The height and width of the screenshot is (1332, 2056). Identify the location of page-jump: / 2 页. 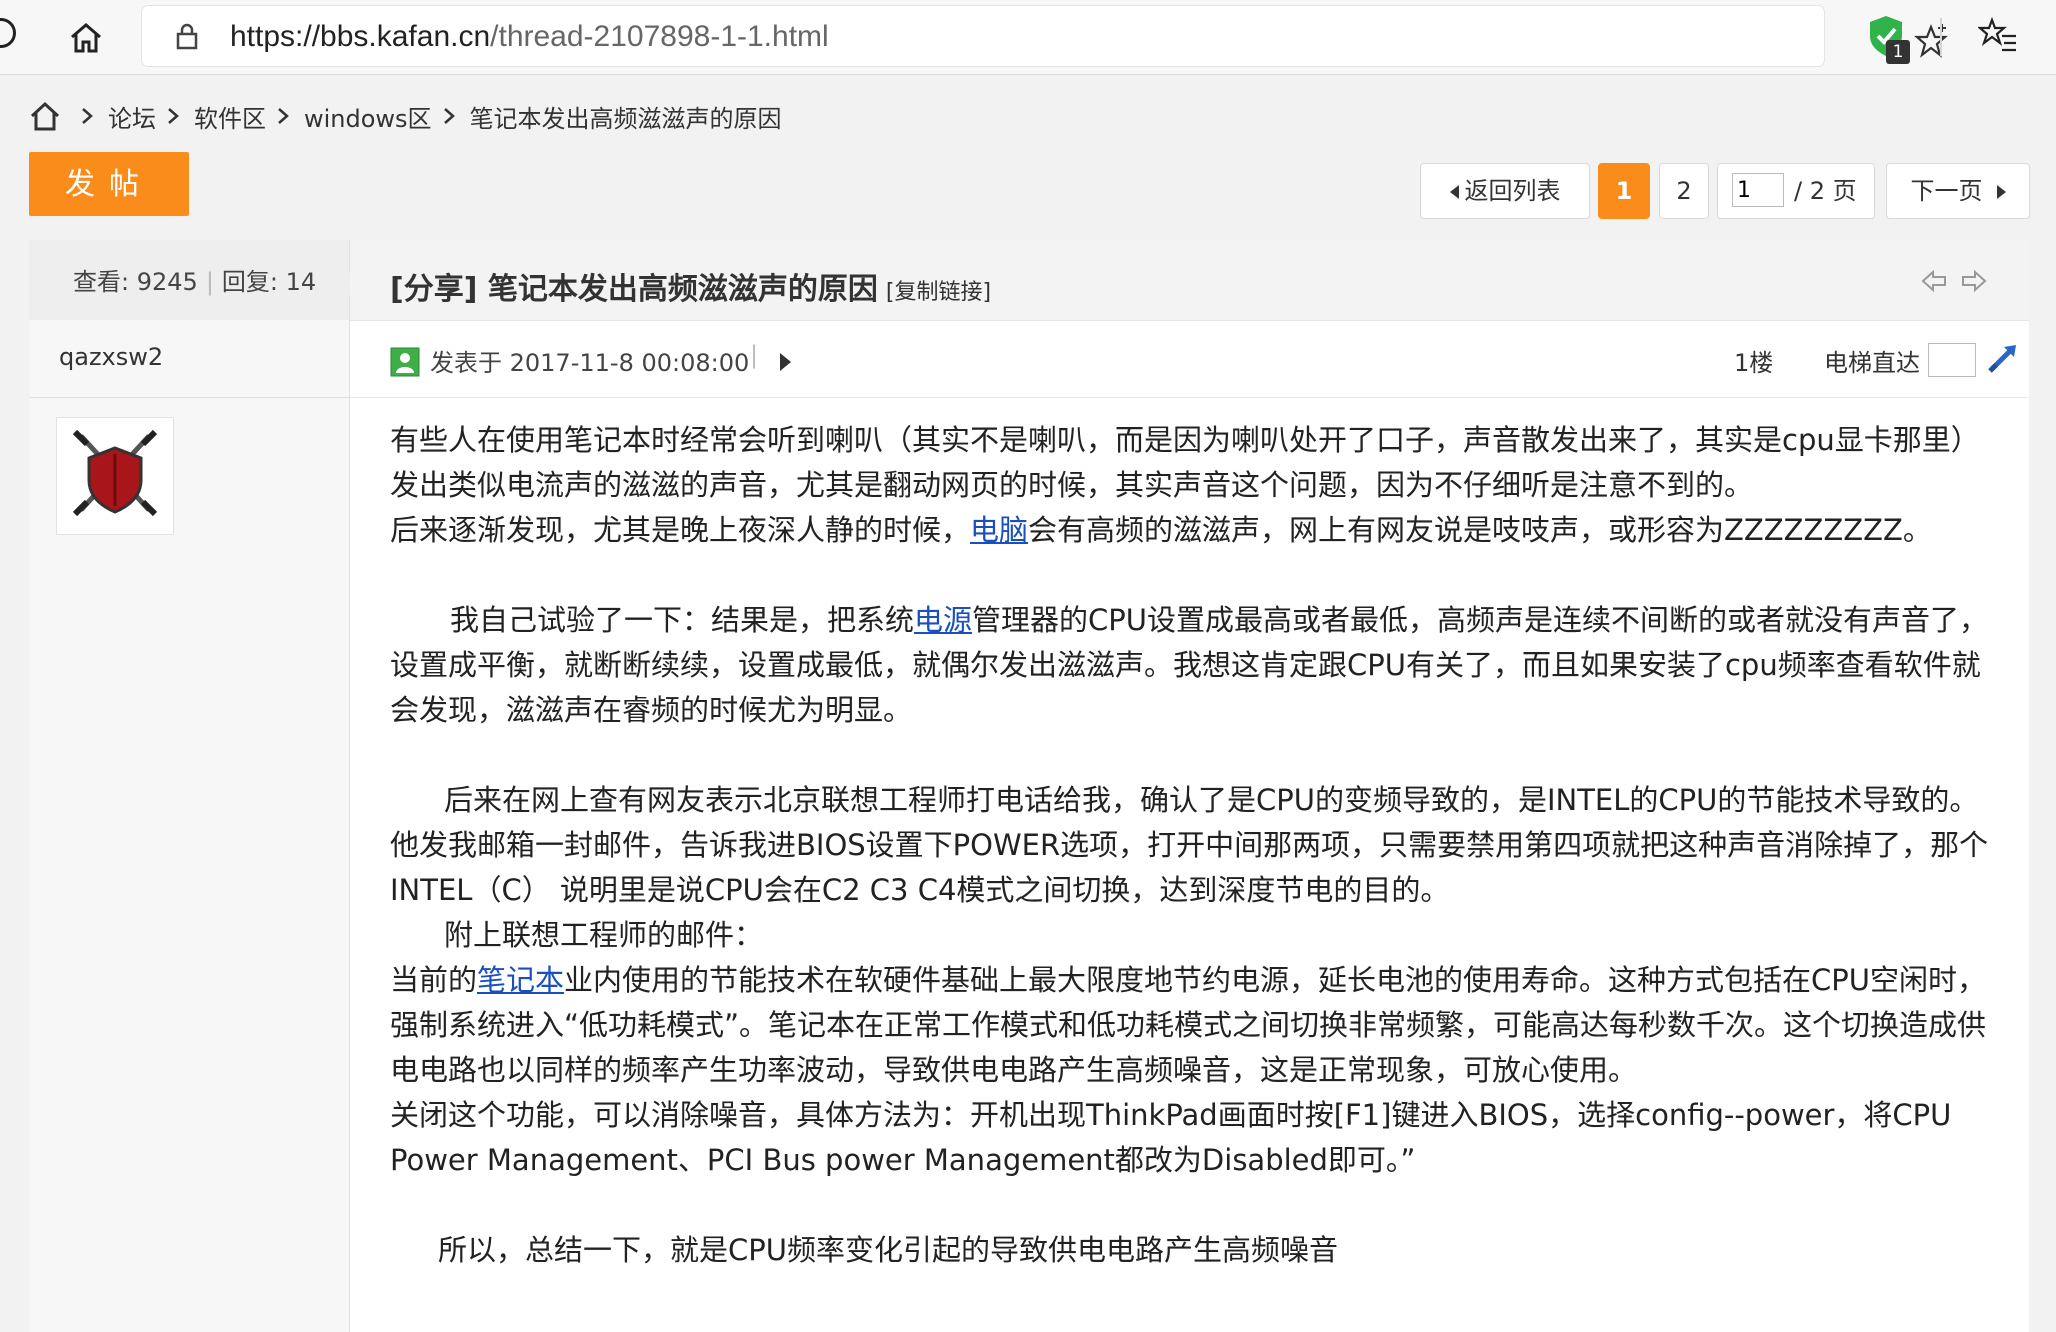
(1796, 191).